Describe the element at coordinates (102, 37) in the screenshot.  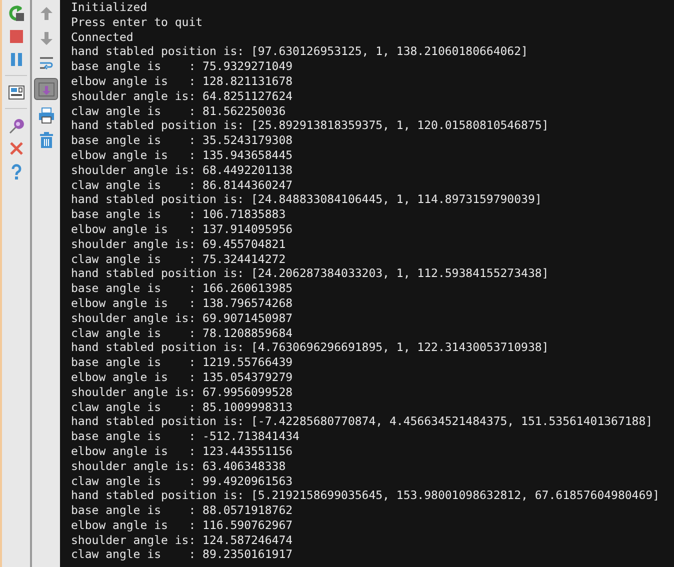
I see `console-line: Connected` at that location.